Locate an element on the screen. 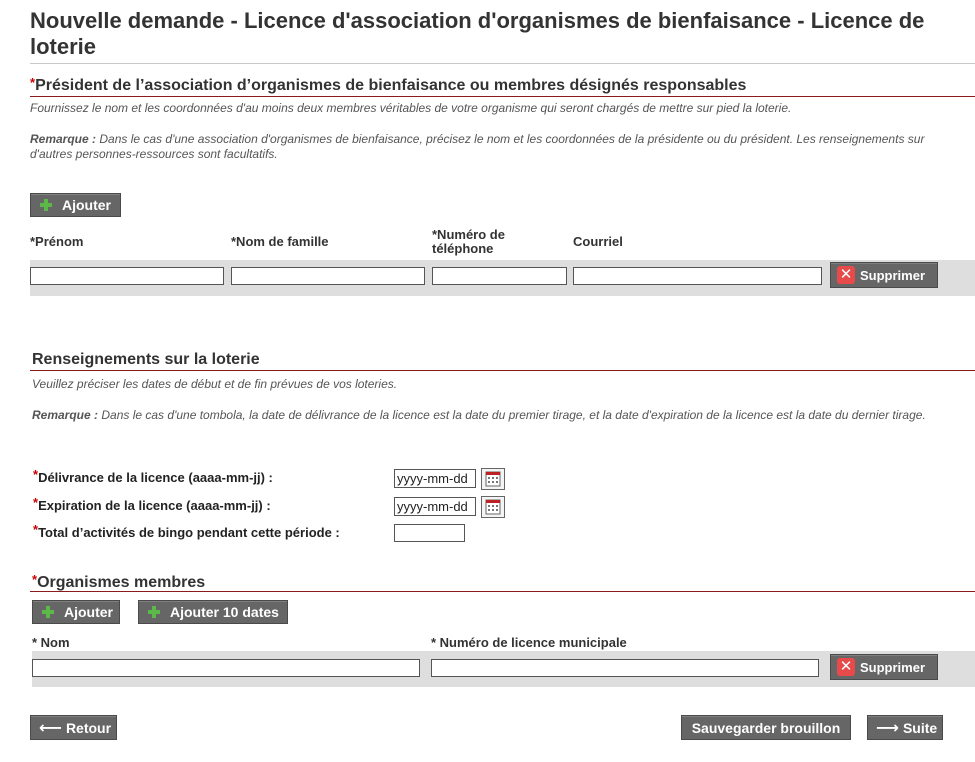 The width and height of the screenshot is (975, 762). section-title-text: Organismes membres is located at coordinates (121, 582).